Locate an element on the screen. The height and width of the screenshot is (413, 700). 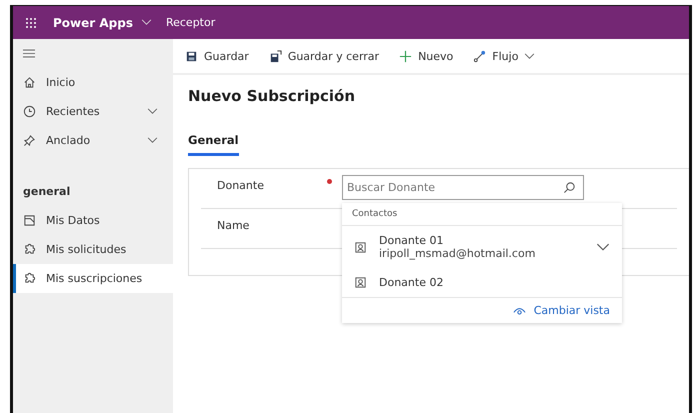
pin-icon is located at coordinates (29, 140).